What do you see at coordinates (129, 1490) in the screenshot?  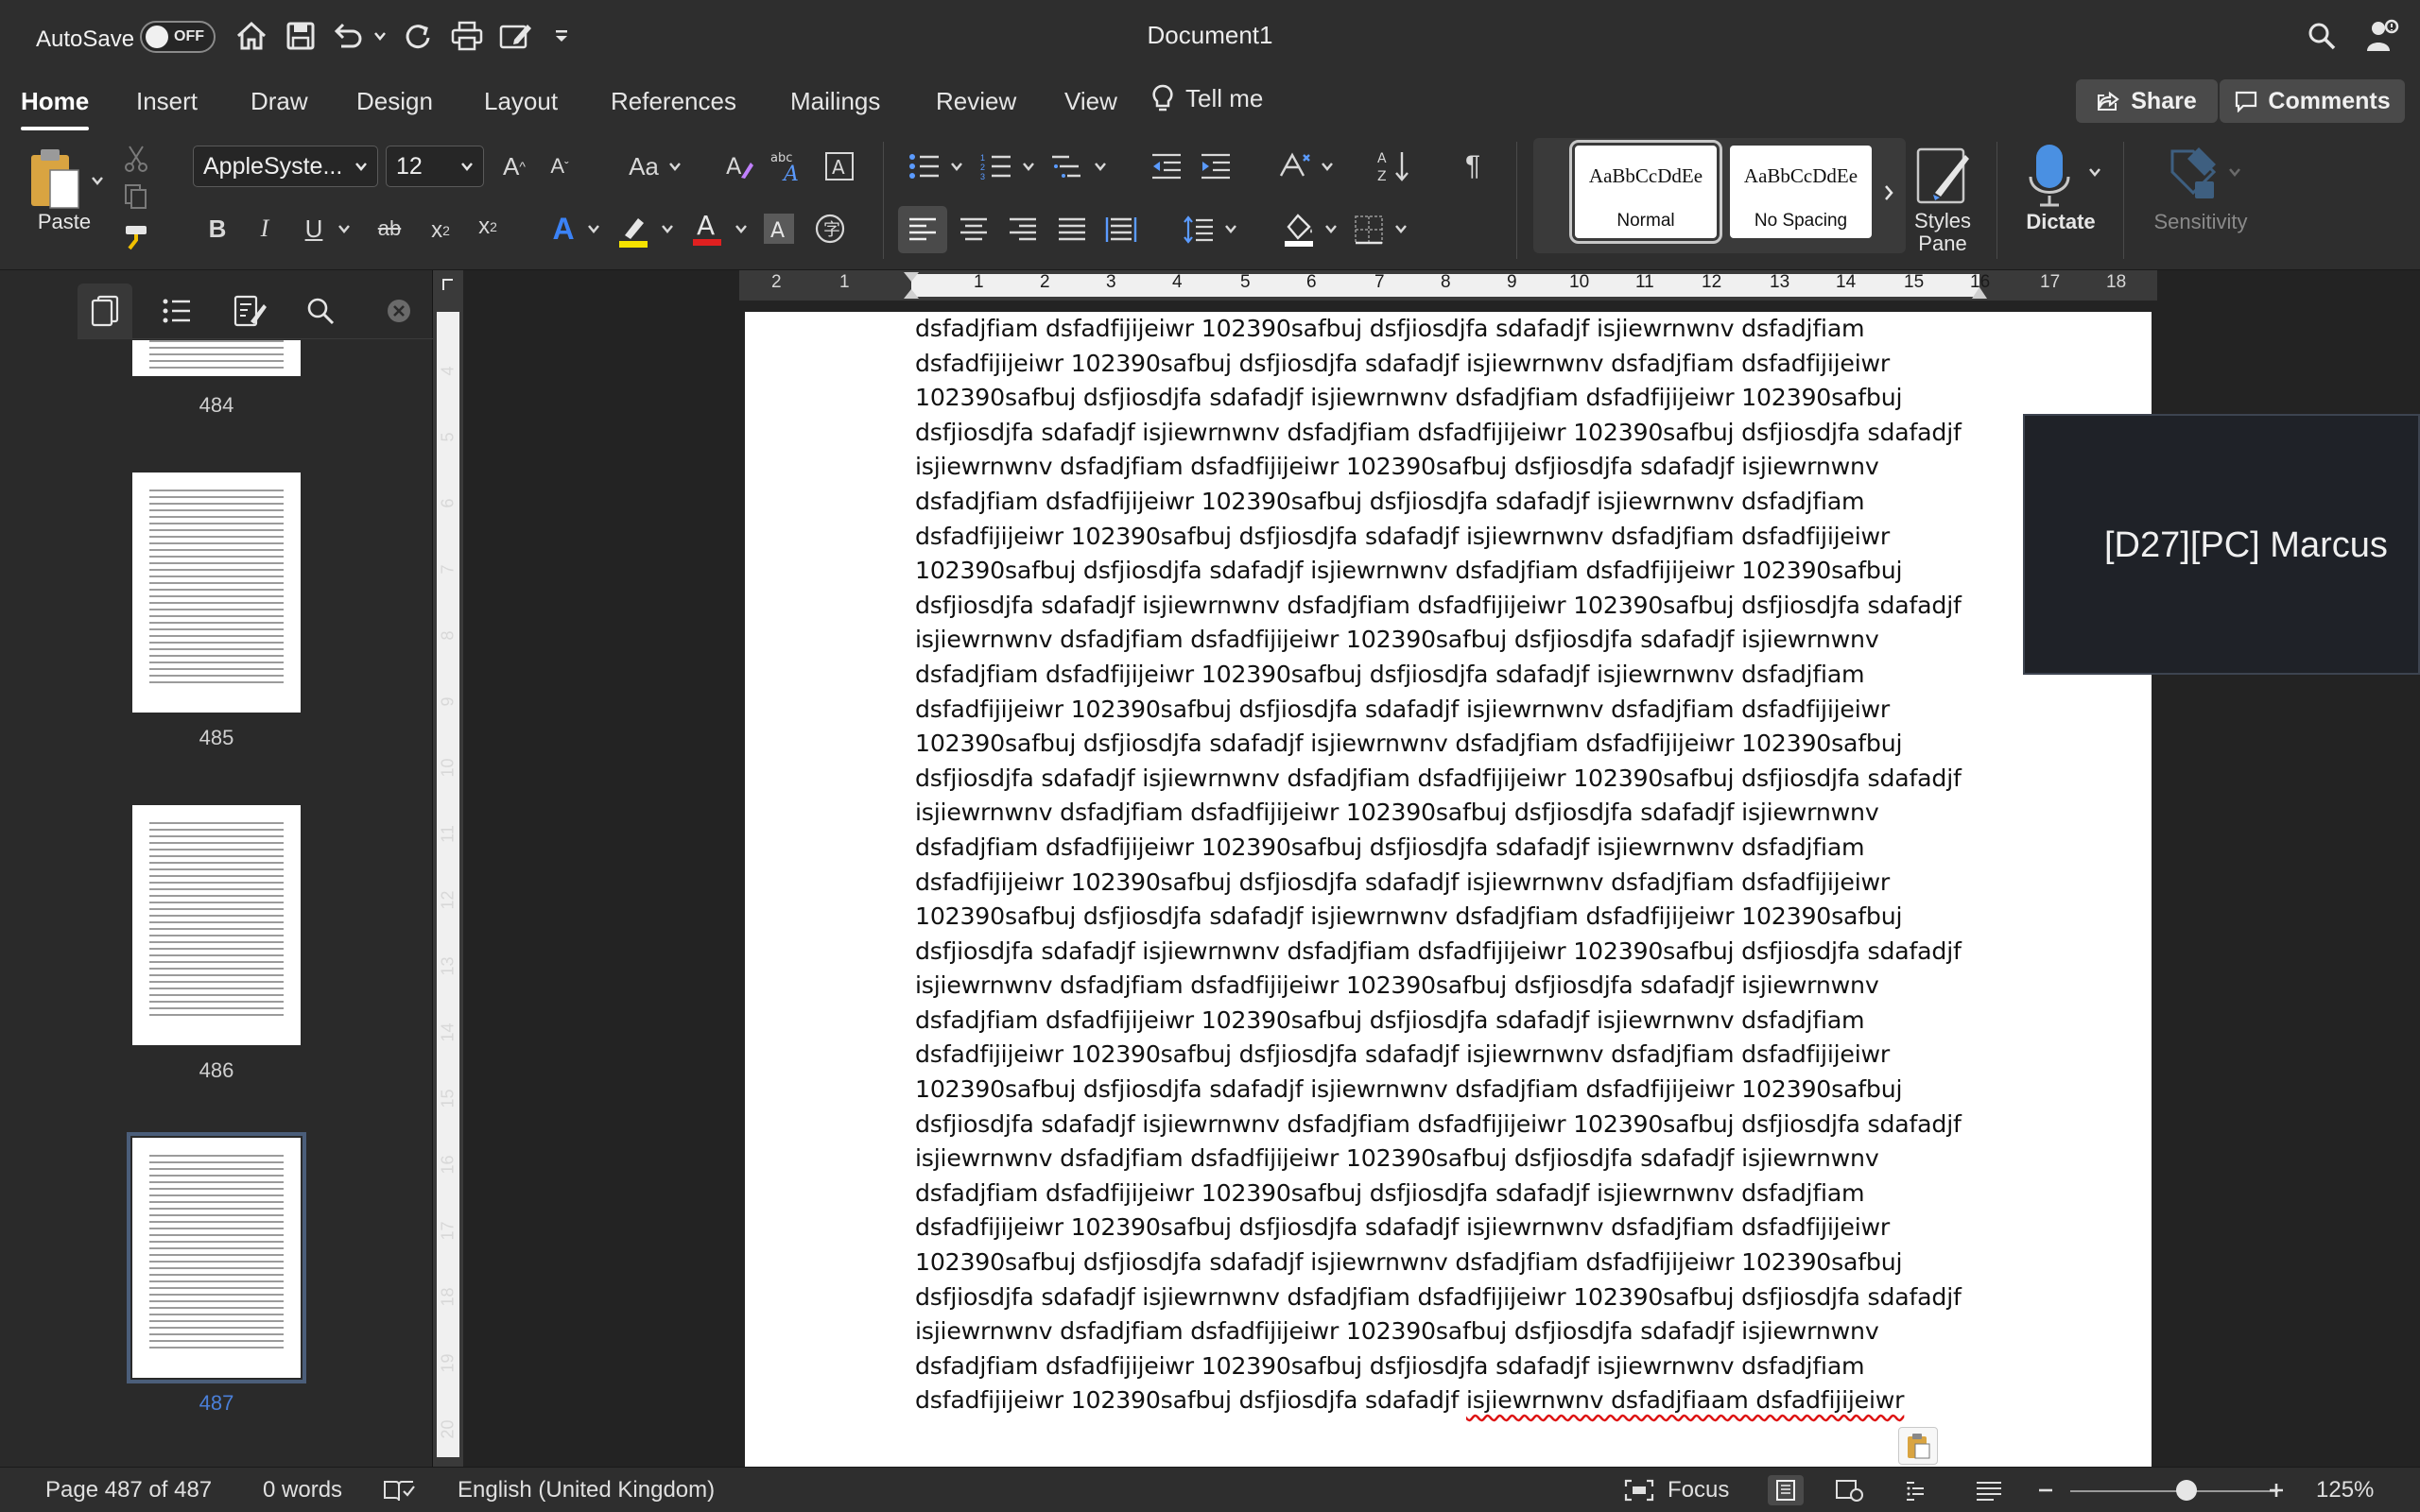 I see `page-count: Page 487 of 487` at bounding box center [129, 1490].